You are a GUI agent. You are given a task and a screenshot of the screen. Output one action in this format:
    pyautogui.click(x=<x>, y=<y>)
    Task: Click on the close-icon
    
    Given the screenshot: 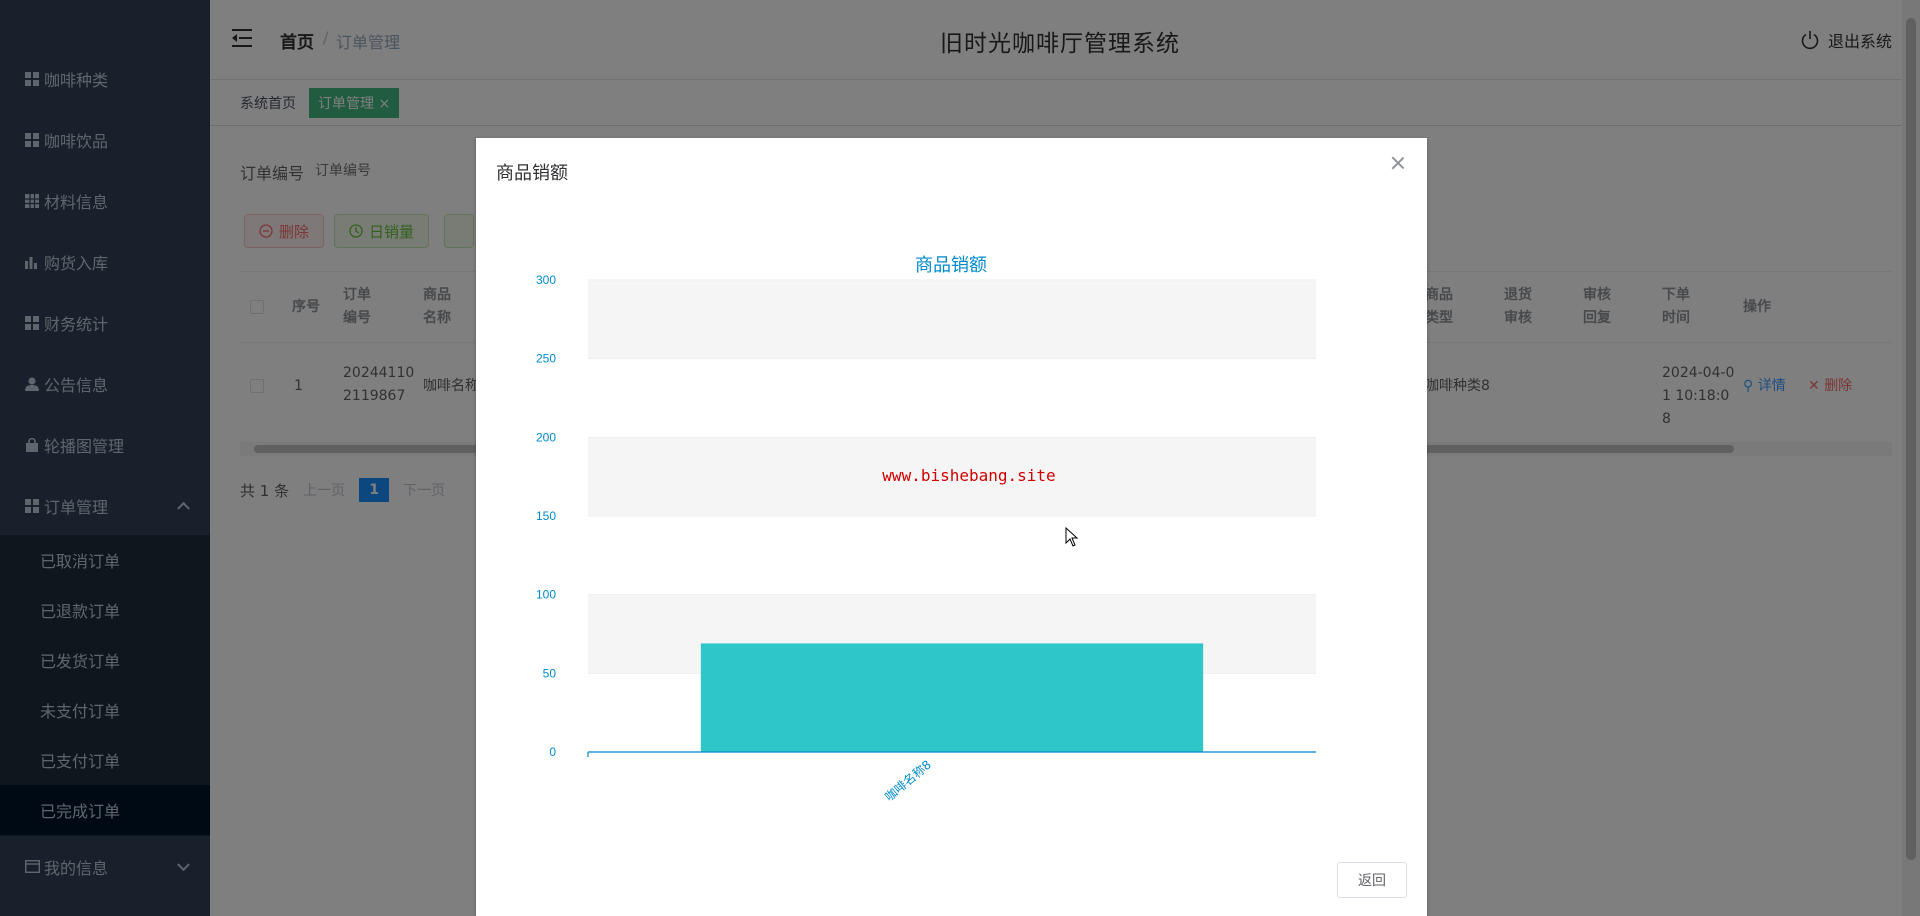 What is the action you would take?
    pyautogui.click(x=1398, y=163)
    